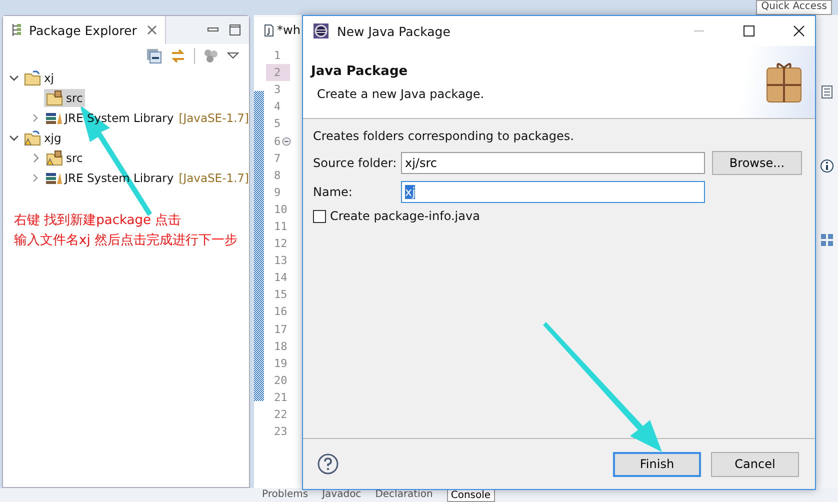  What do you see at coordinates (799, 31) in the screenshot?
I see `close-icon` at bounding box center [799, 31].